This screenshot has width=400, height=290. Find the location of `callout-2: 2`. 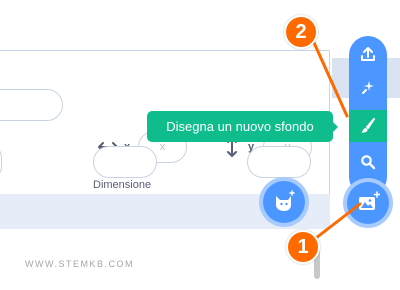

callout-2: 2 is located at coordinates (301, 32).